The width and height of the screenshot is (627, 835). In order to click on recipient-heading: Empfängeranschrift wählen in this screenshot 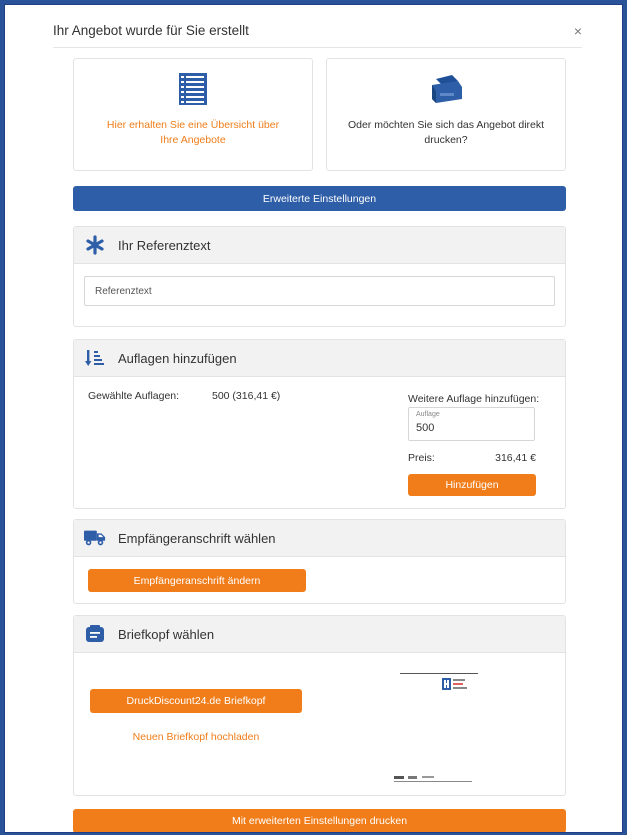, I will do `click(197, 538)`.